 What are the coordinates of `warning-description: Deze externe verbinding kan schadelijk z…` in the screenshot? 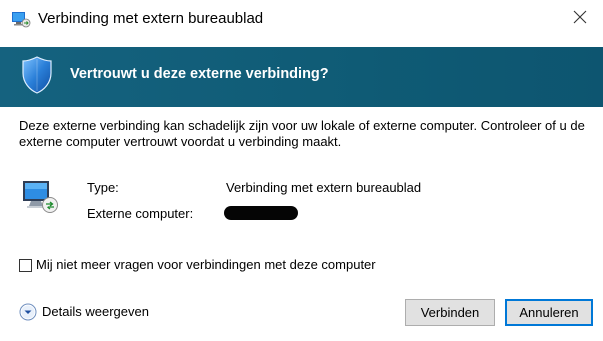 It's located at (304, 134).